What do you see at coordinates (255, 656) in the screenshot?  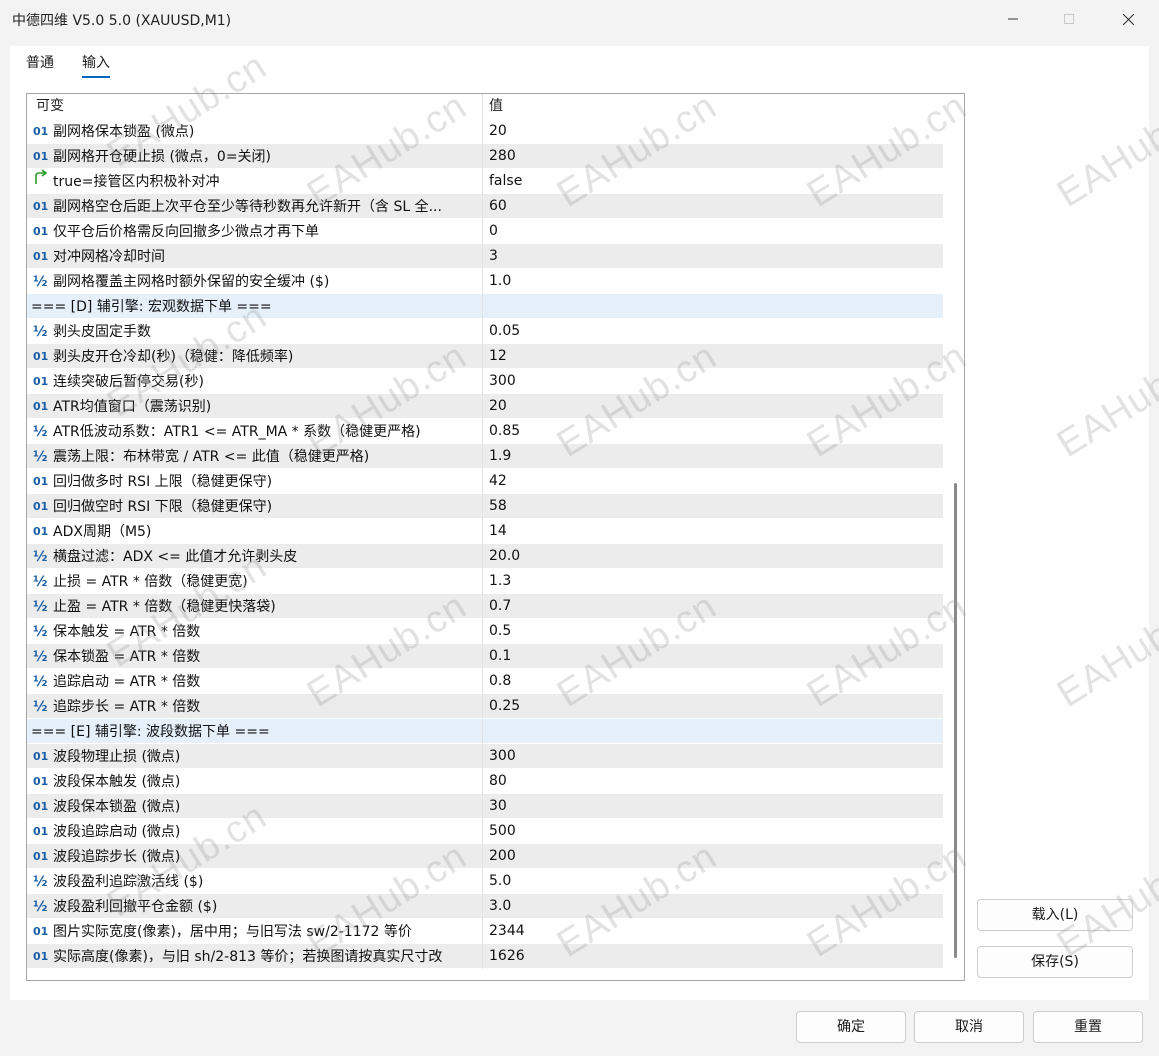 I see `row-variable-cell: ½ 保本锁盈 = ATR * 倍数` at bounding box center [255, 656].